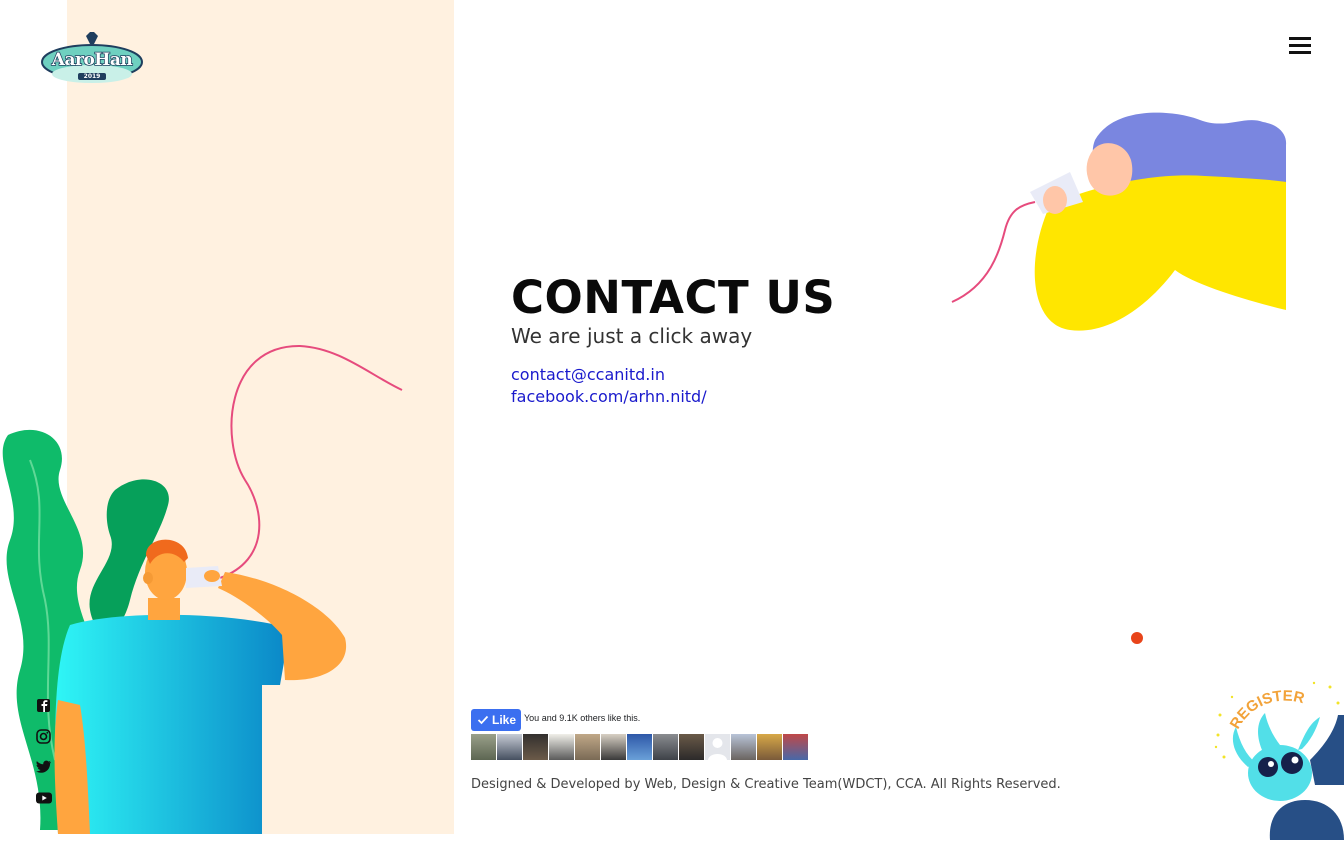  I want to click on instagram-icon, so click(44, 737).